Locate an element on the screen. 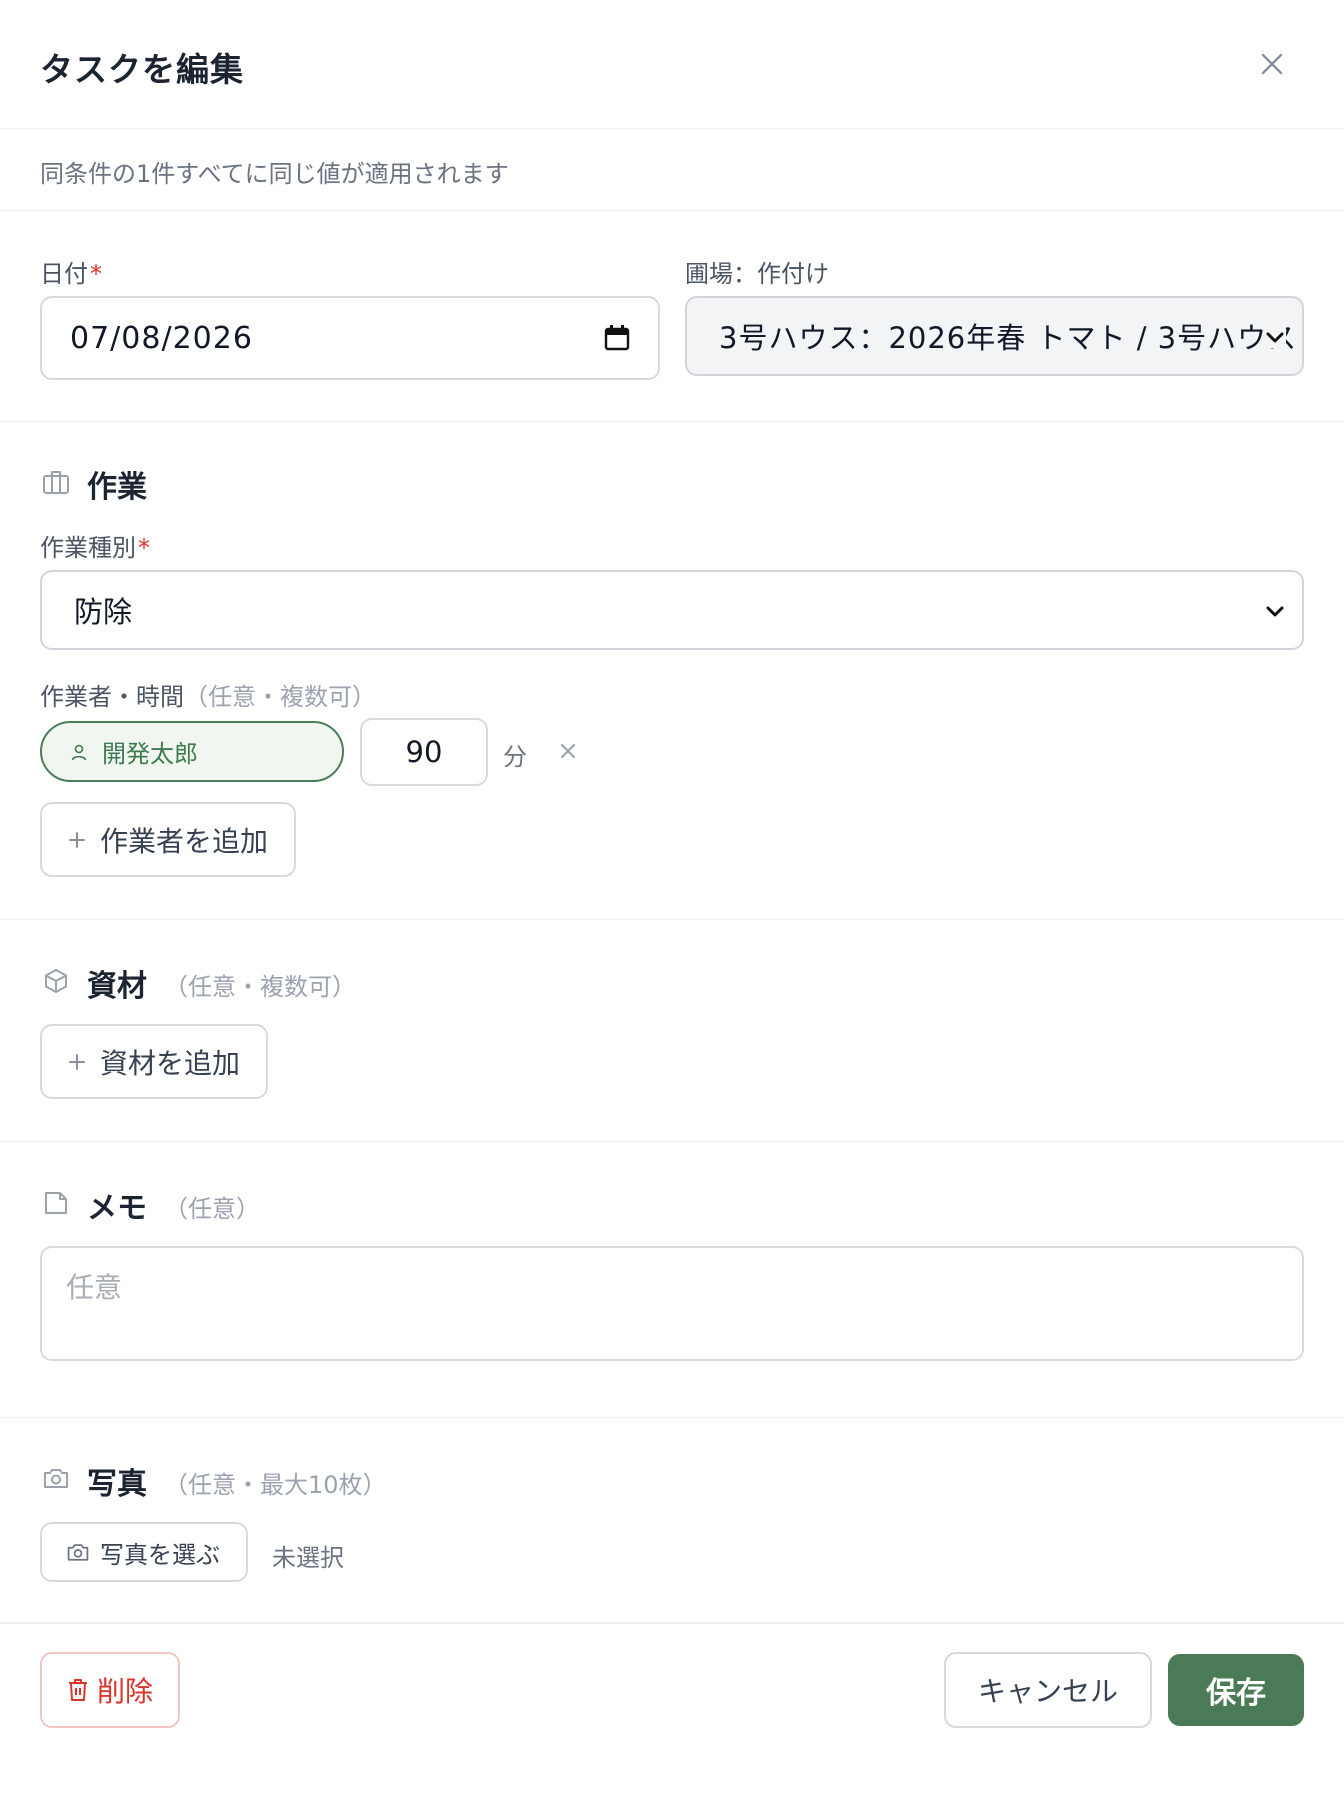 Image resolution: width=1344 pixels, height=1800 pixels. date-value: 07/08/2026 is located at coordinates (161, 338).